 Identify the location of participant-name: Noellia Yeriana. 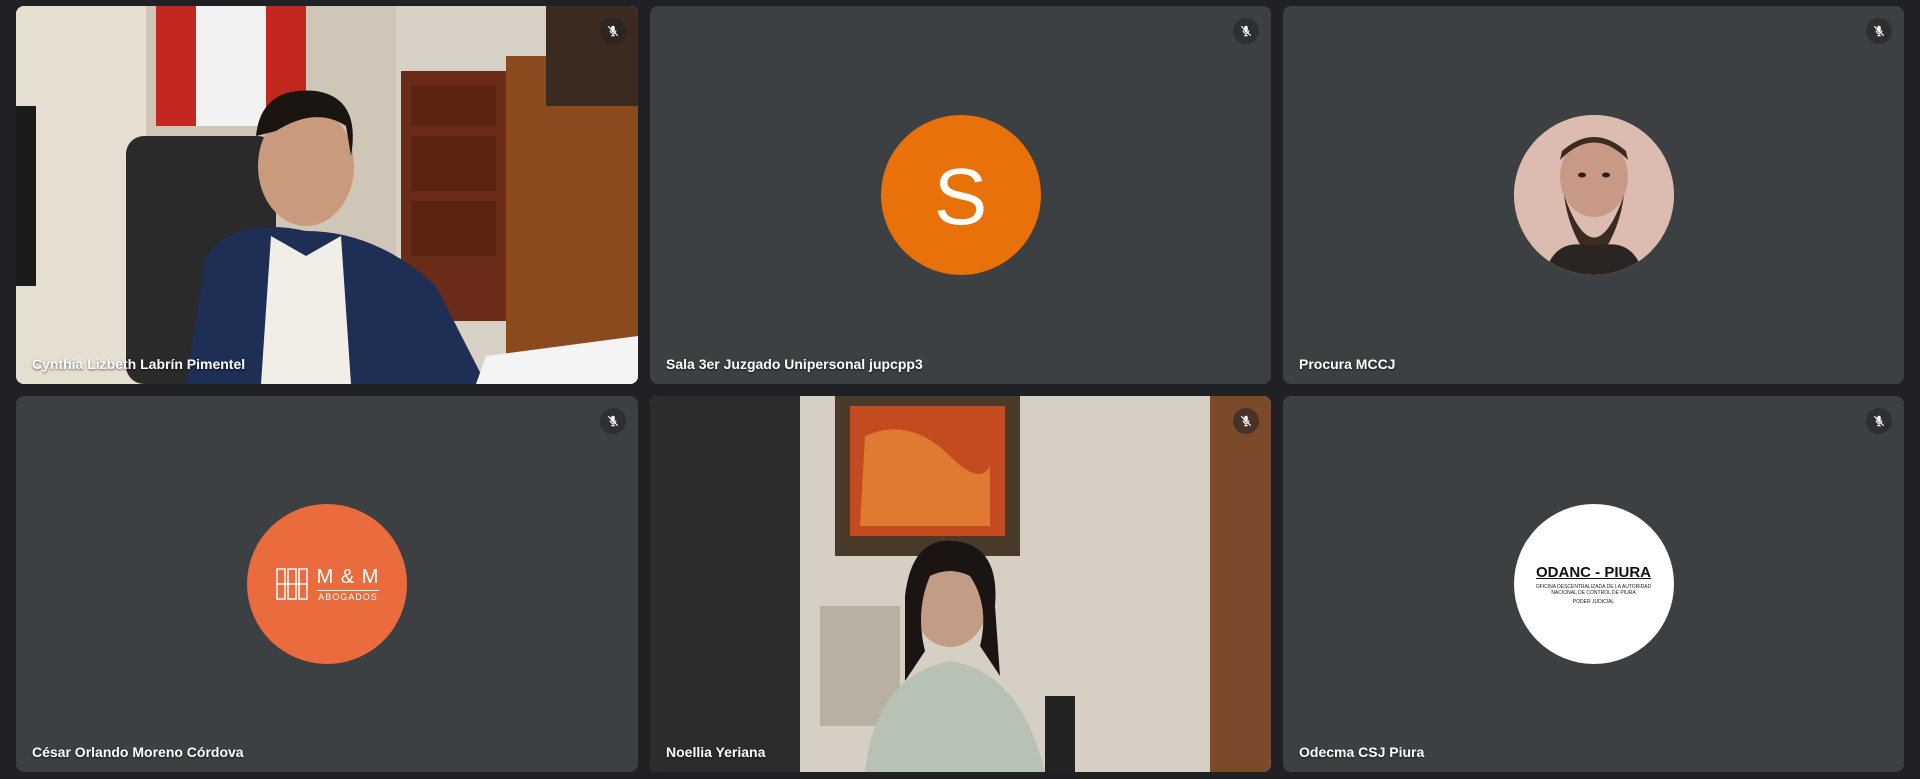
(716, 752).